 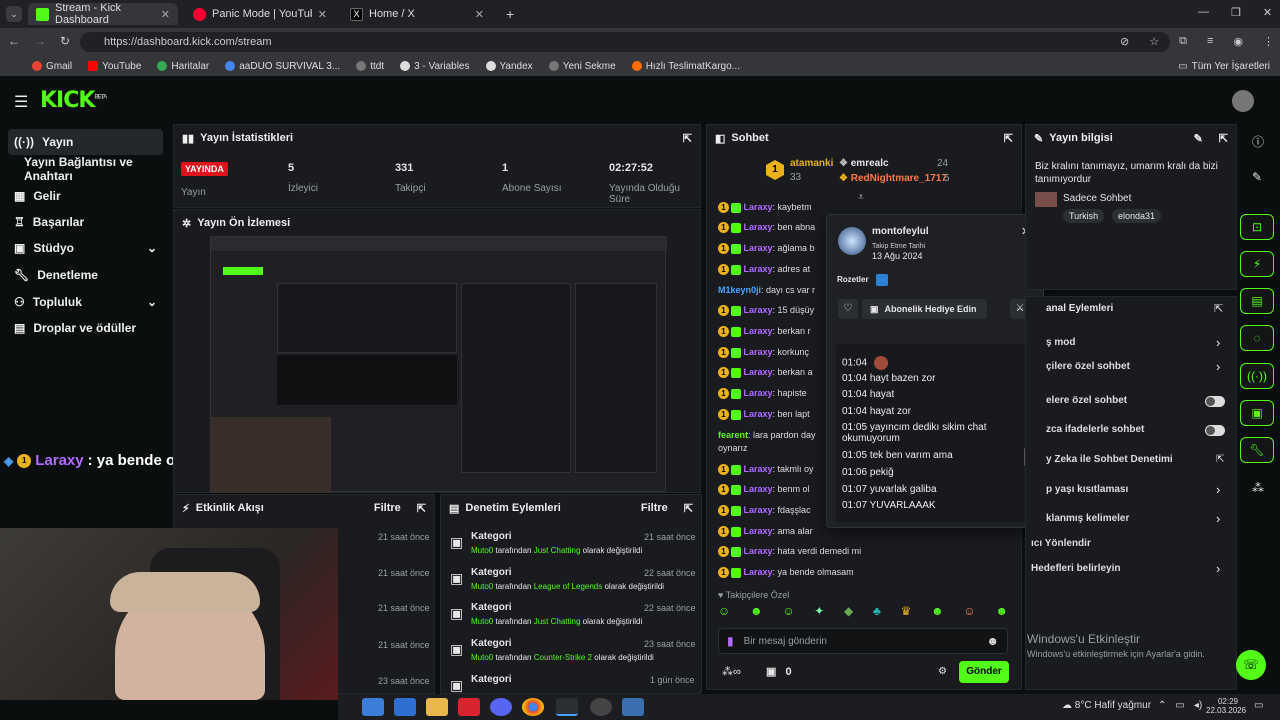 I want to click on channel-action-item: p yaşı kısıtlaması, so click(x=1138, y=489).